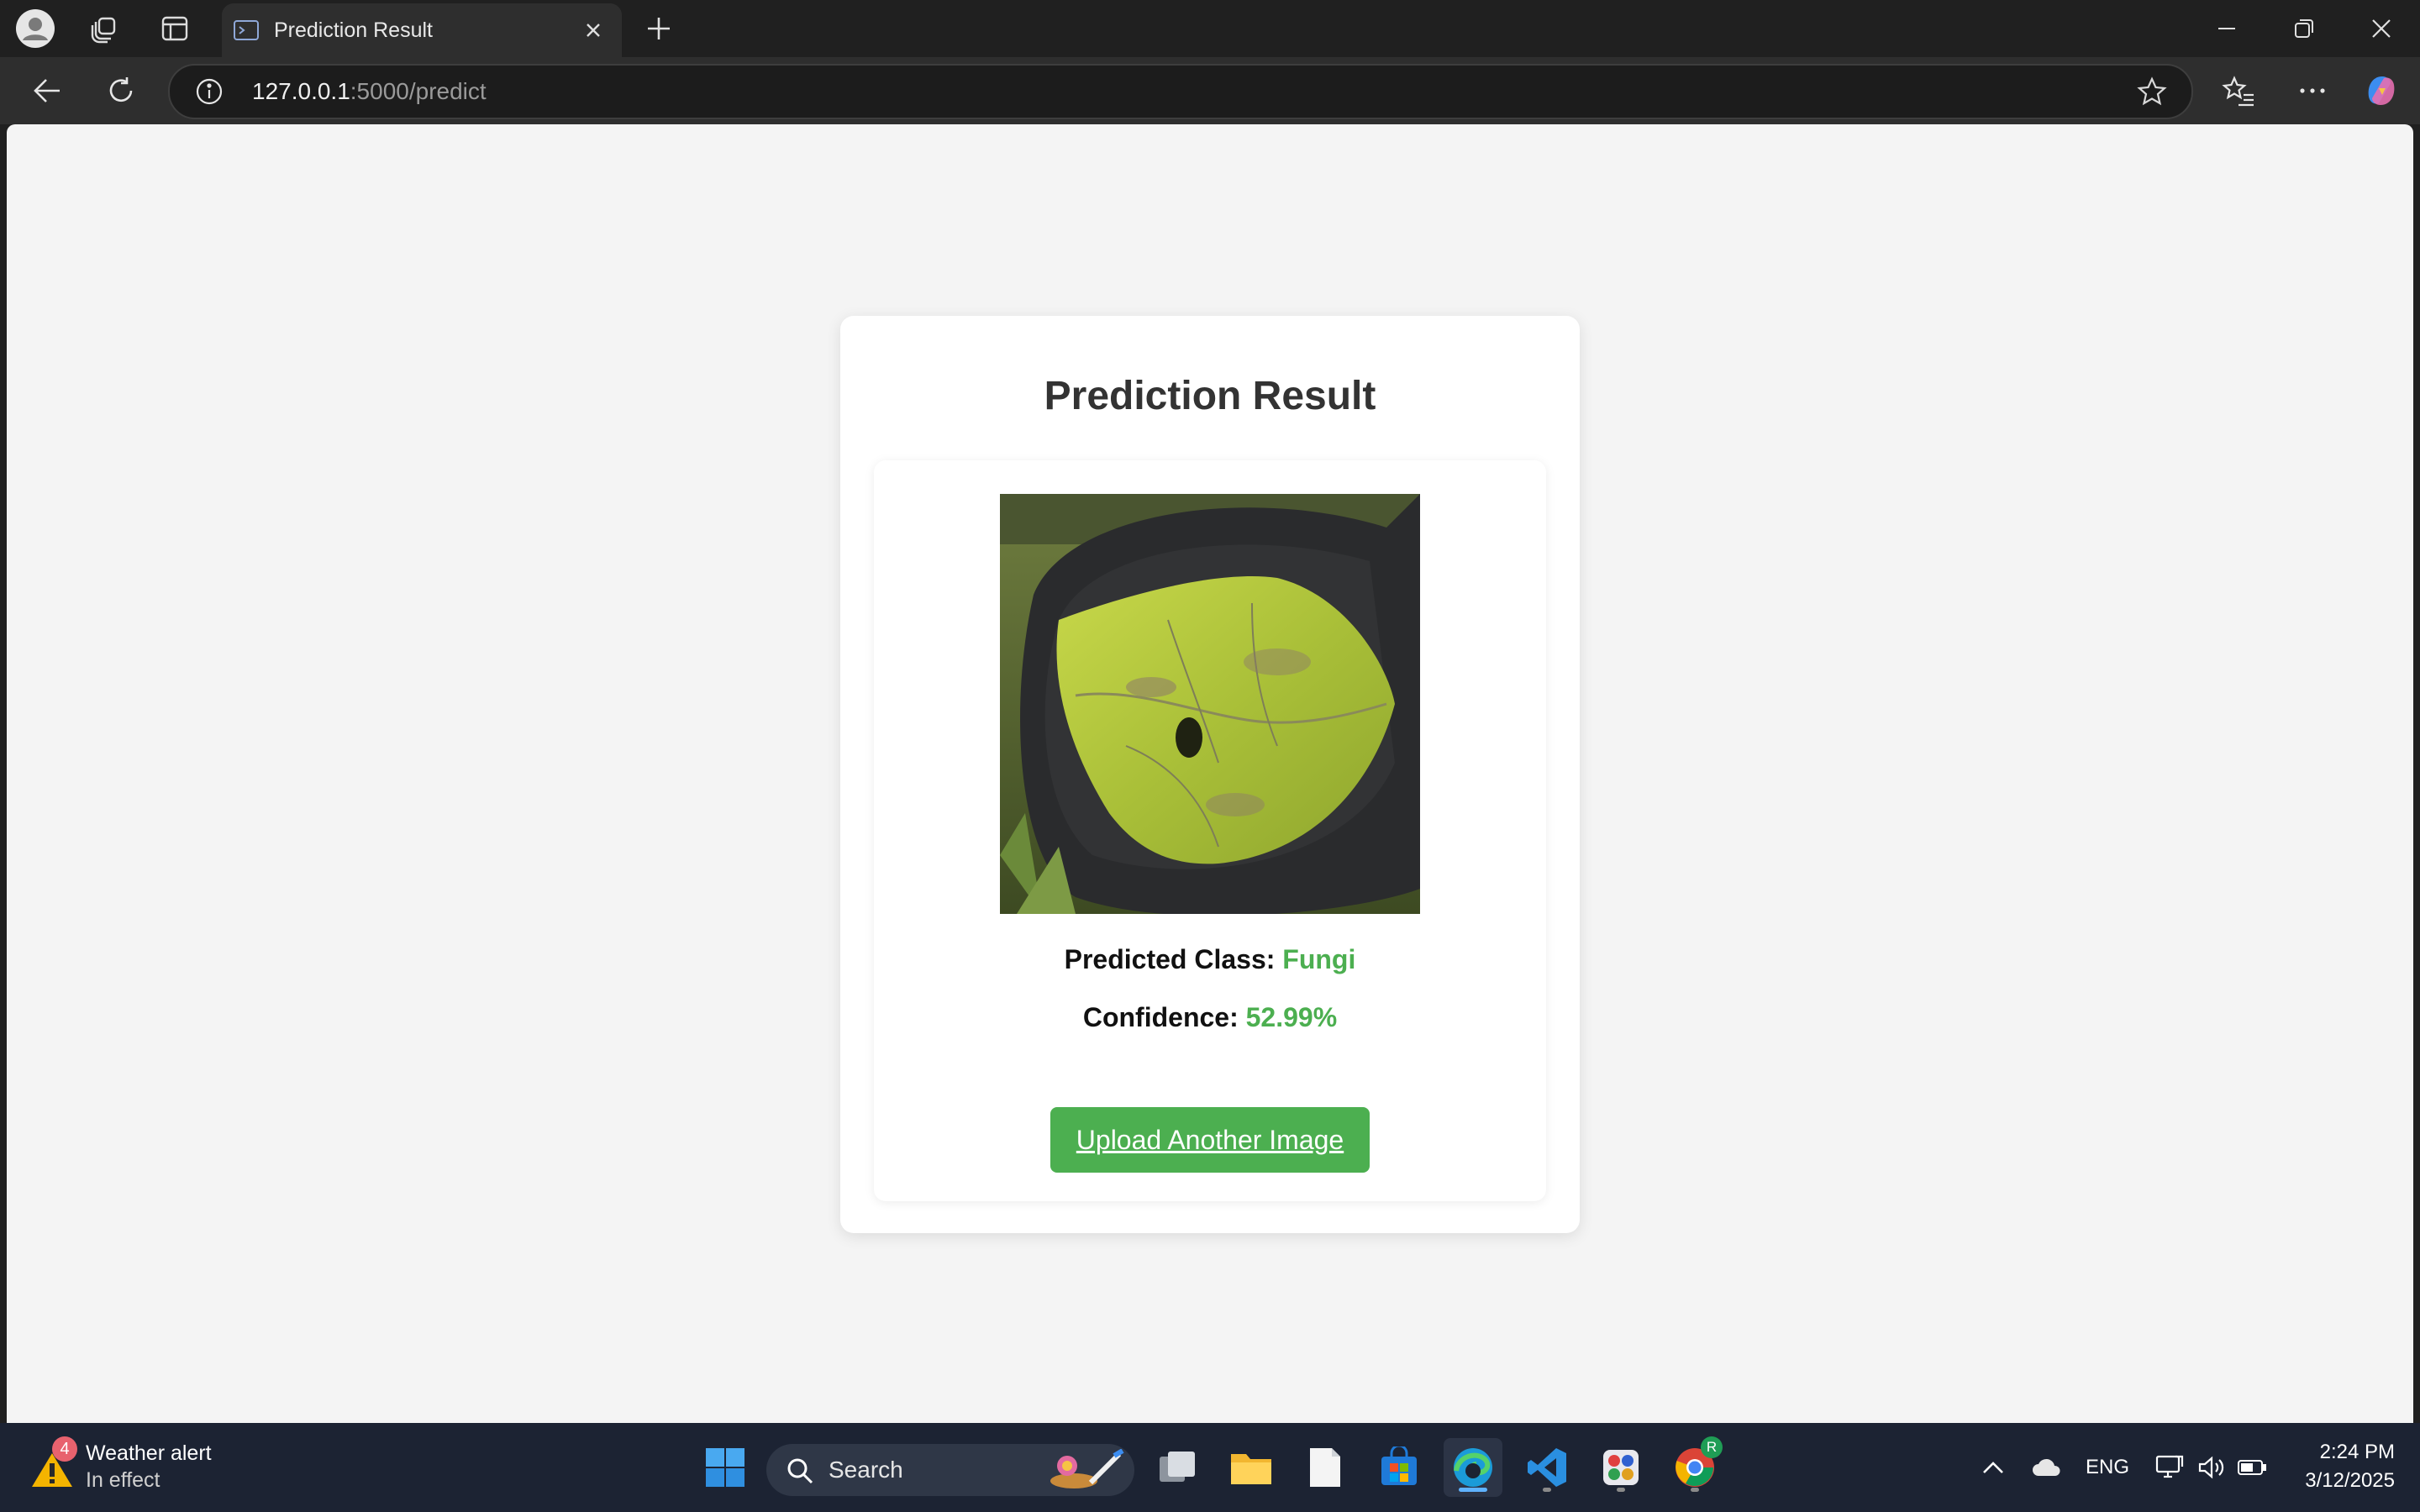  Describe the element at coordinates (1210, 28) in the screenshot. I see `browser-tab-bar: Prediction Result` at that location.